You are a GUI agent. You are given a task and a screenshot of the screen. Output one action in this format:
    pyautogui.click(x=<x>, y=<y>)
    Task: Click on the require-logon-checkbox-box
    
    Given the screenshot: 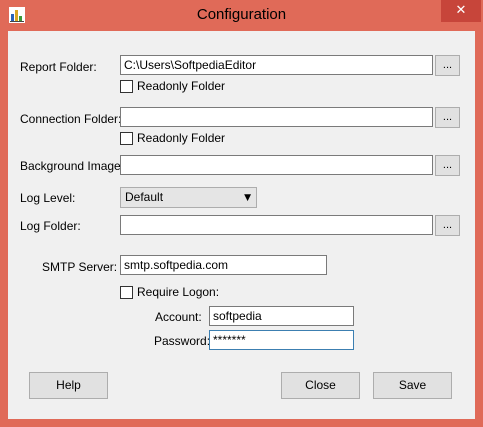 What is the action you would take?
    pyautogui.click(x=126, y=292)
    